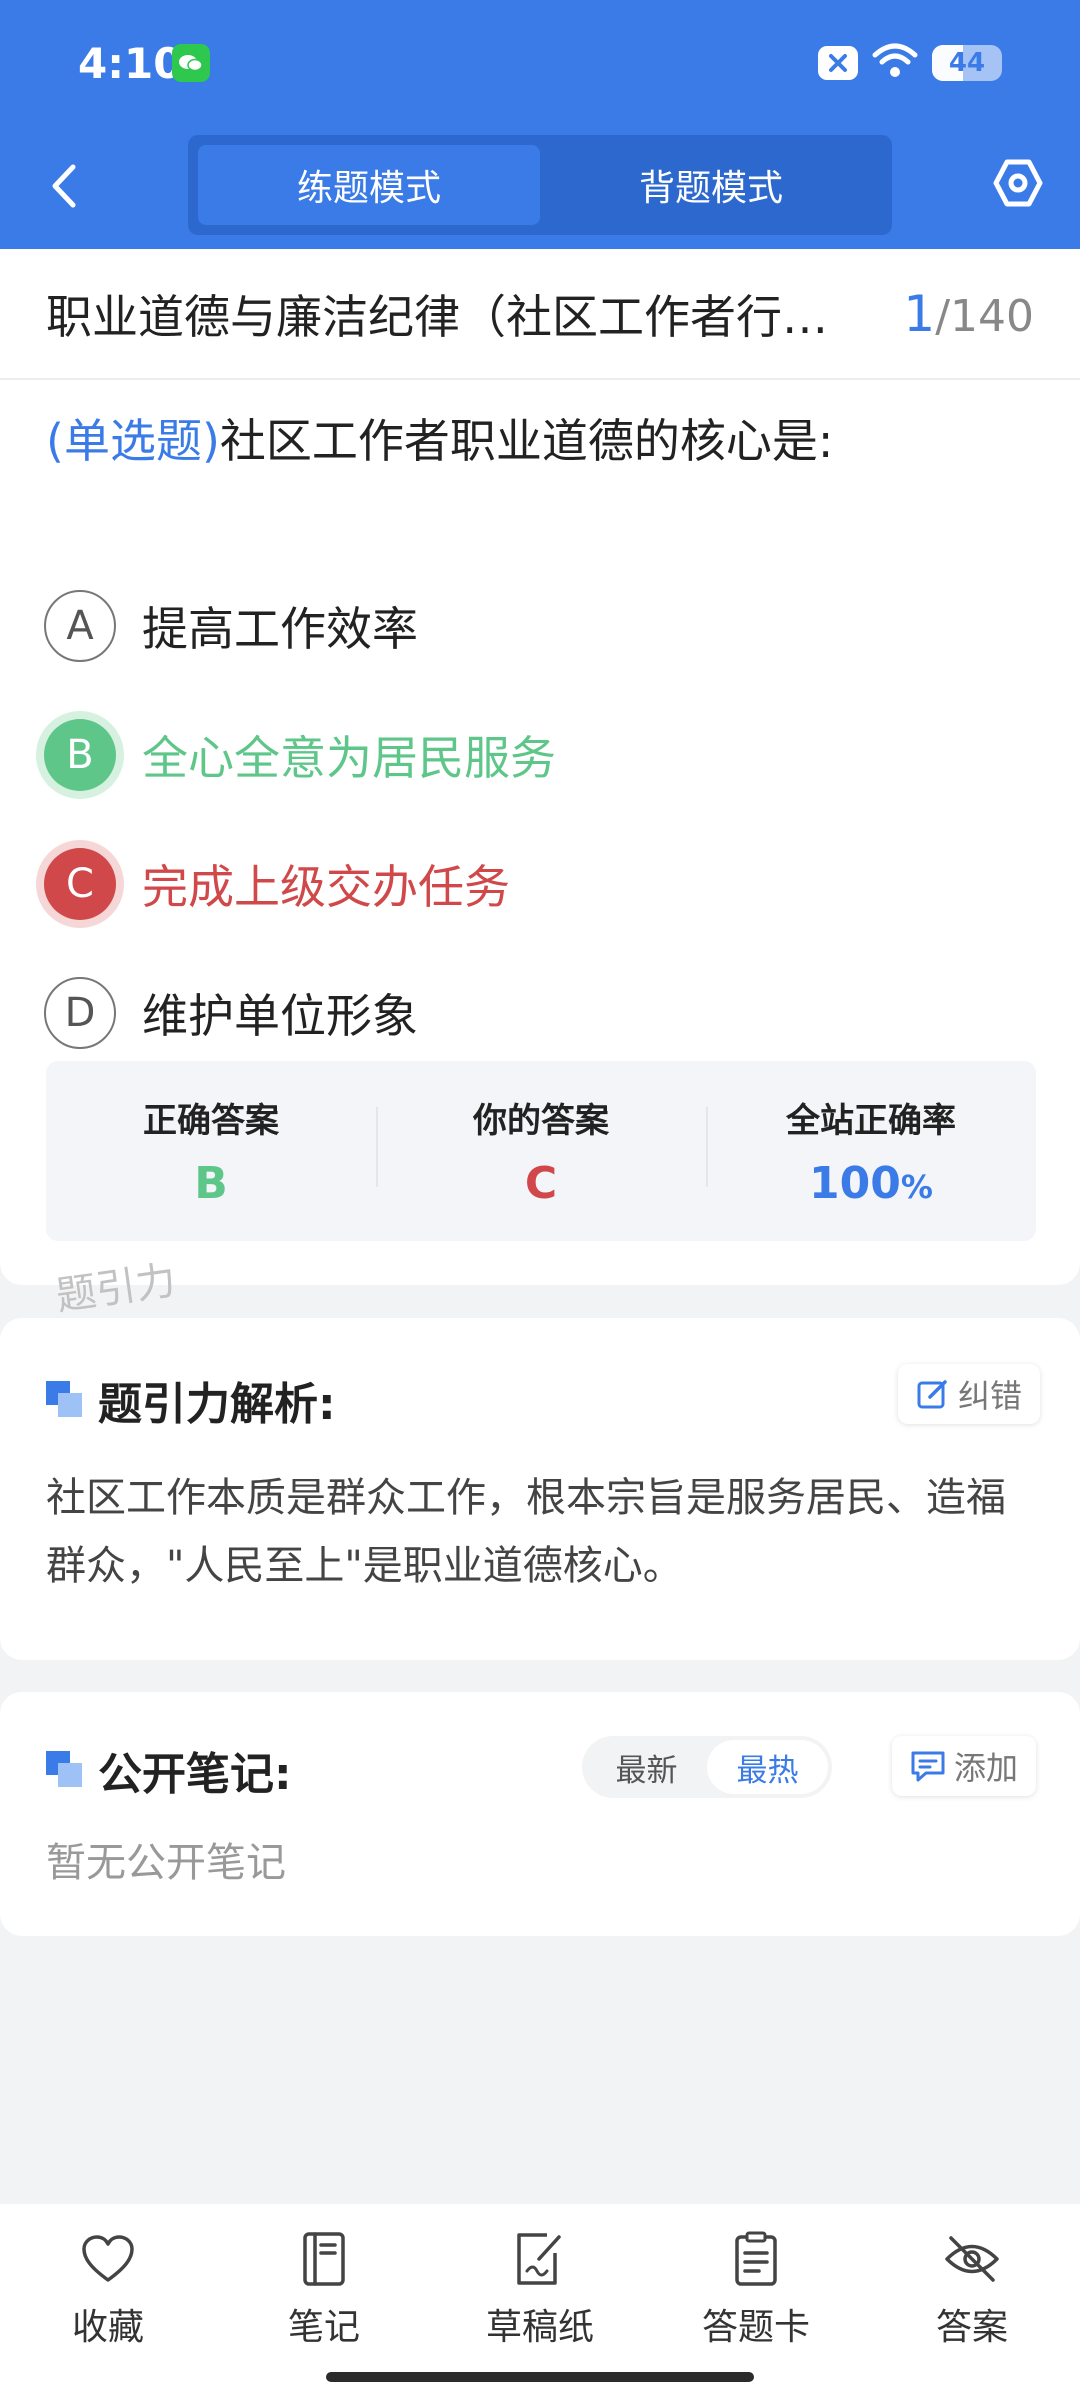  Describe the element at coordinates (755, 2327) in the screenshot. I see `nav-label: 答题卡` at that location.